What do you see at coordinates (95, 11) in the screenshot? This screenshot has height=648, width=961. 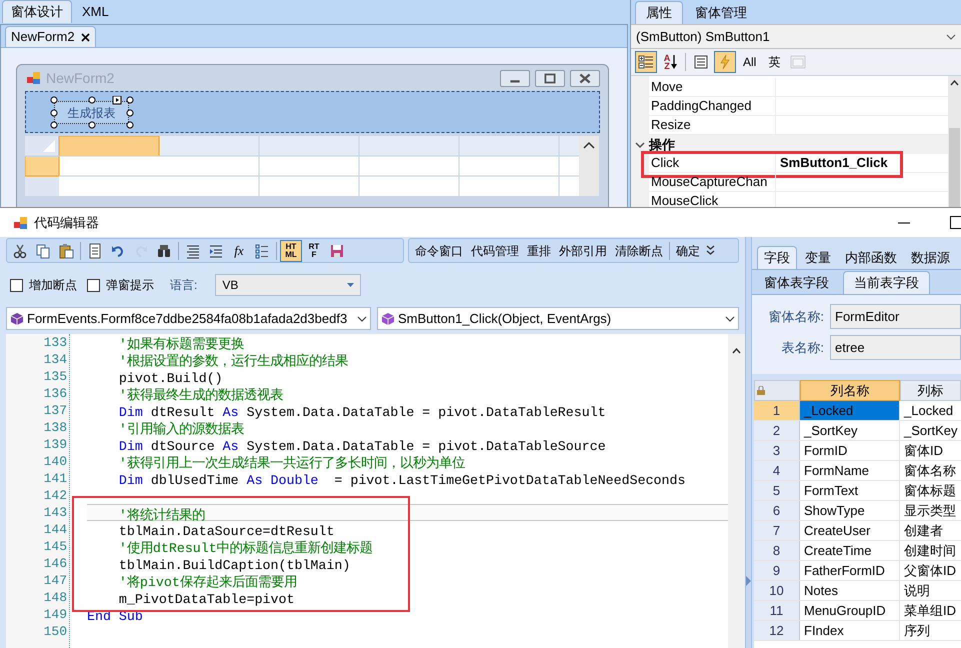 I see `tab: XML` at bounding box center [95, 11].